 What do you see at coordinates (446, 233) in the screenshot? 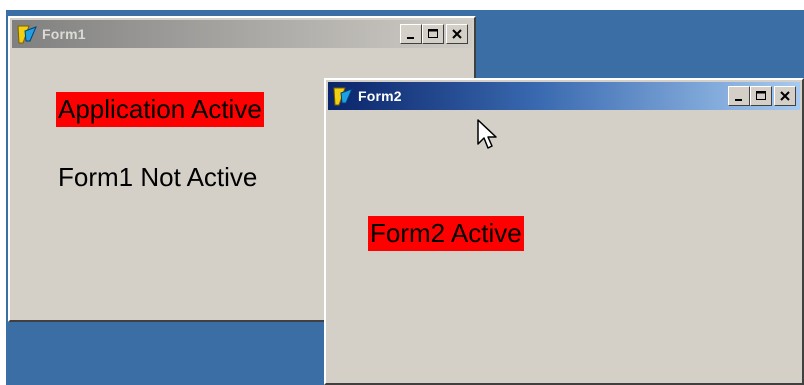
I see `form2-status-label: Form2 Active` at bounding box center [446, 233].